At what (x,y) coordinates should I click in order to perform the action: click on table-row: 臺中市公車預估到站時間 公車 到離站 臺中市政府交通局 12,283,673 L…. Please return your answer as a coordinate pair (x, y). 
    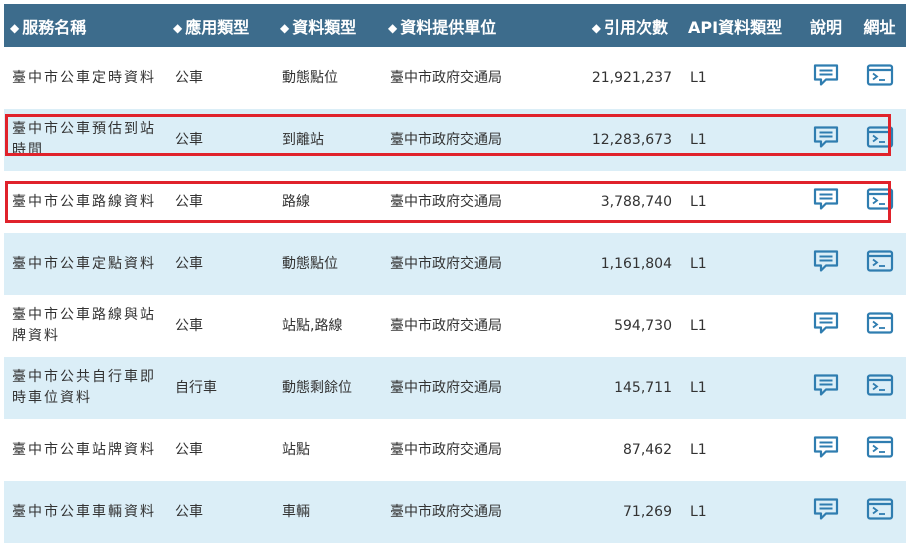
    Looking at the image, I should click on (455, 140).